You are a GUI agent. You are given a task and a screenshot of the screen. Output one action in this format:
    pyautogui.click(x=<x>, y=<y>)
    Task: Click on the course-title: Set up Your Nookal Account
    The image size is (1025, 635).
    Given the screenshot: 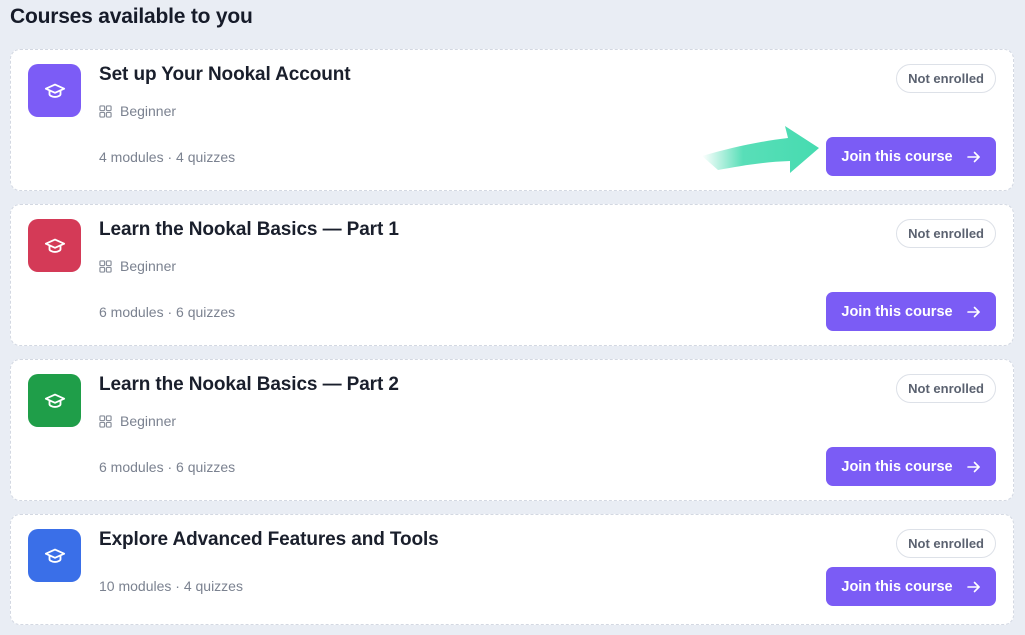 What is the action you would take?
    pyautogui.click(x=225, y=74)
    